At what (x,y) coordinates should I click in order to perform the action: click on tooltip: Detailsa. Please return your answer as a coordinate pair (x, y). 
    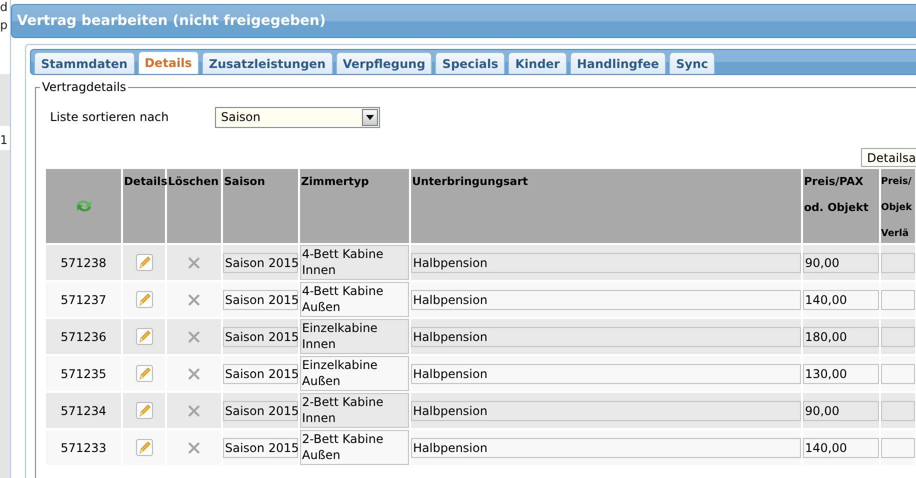
    Looking at the image, I should click on (888, 157).